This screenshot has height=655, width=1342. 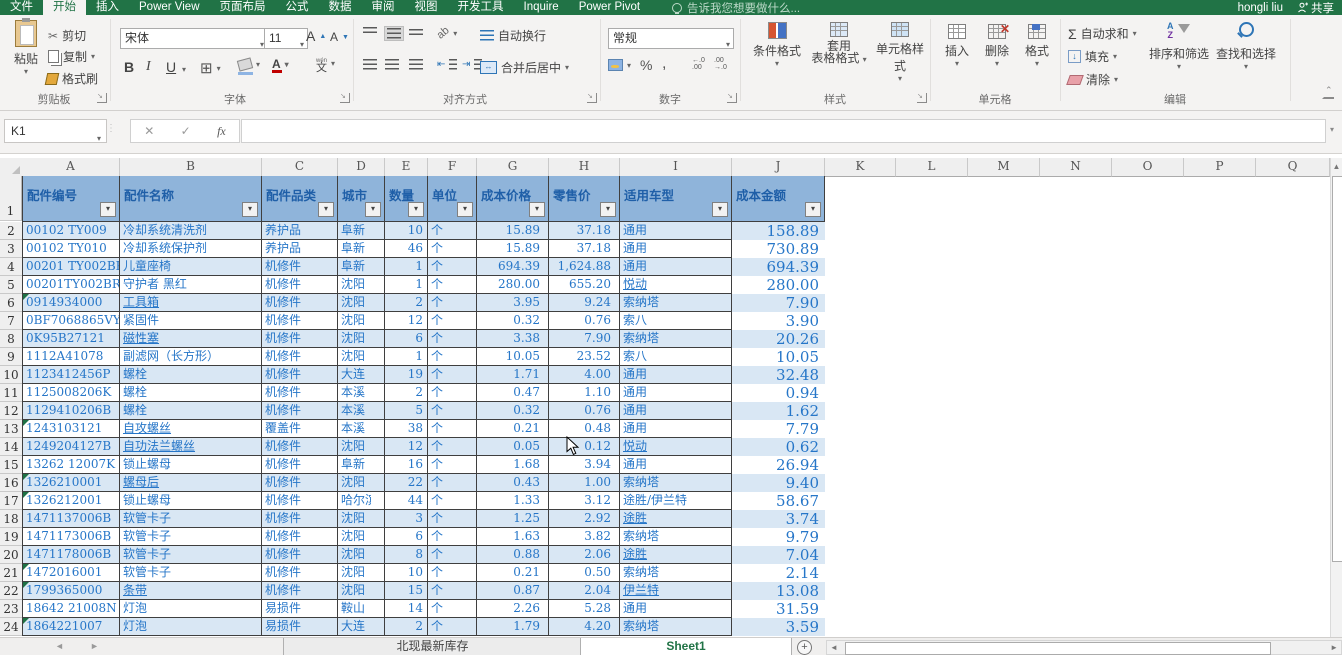 What do you see at coordinates (676, 591) in the screenshot?
I see `cell-I22: 伊兰特` at bounding box center [676, 591].